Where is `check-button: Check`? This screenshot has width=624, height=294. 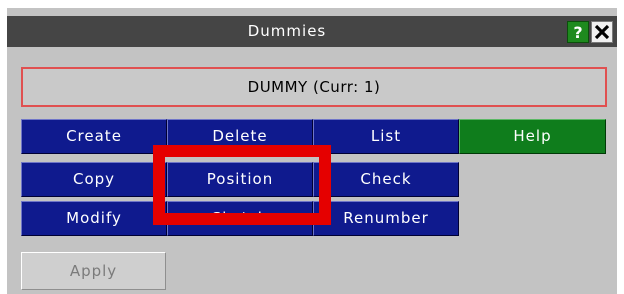 check-button: Check is located at coordinates (386, 179).